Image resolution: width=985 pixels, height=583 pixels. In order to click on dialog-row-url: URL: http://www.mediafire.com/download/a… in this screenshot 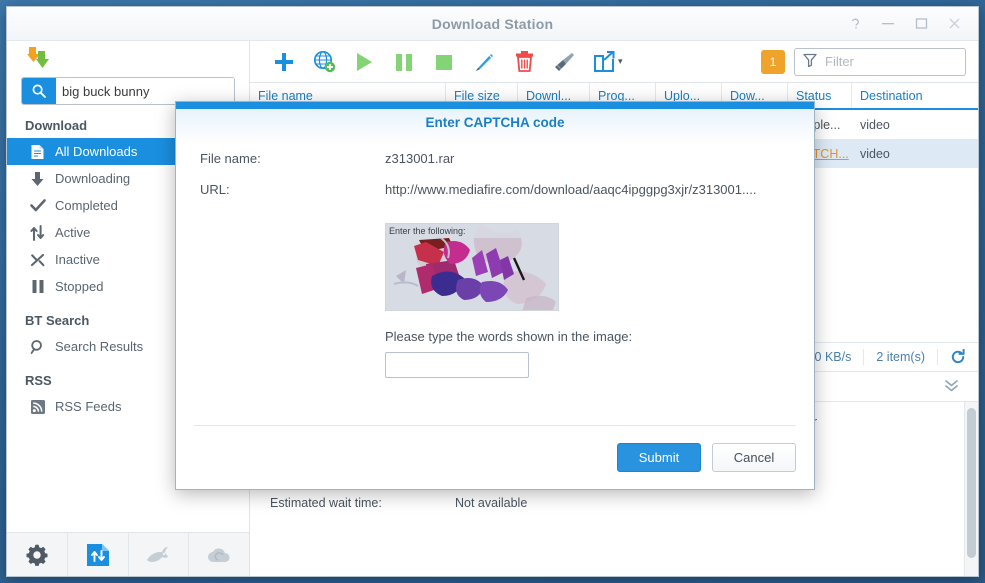, I will do `click(495, 197)`.